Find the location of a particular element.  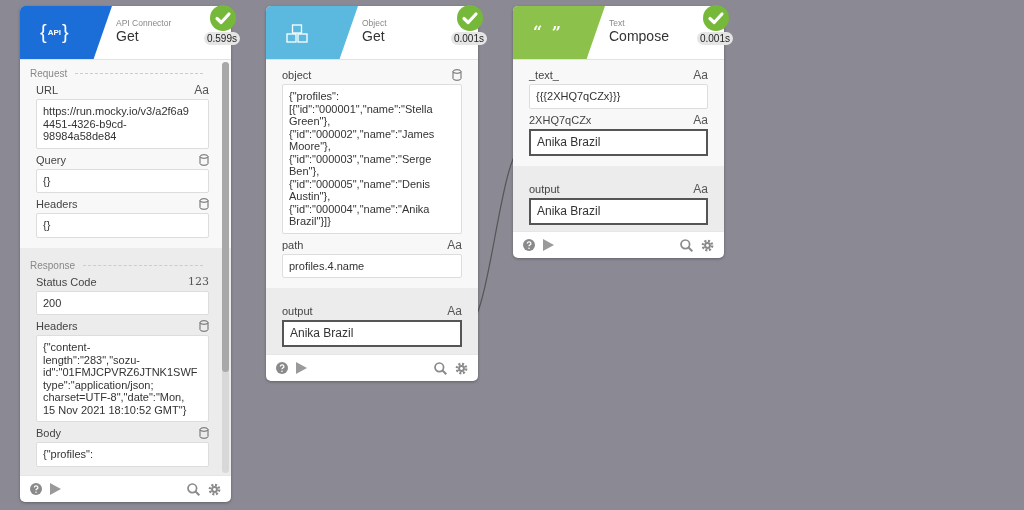

input-field: {{{2XHQ7qCZx}}} is located at coordinates (618, 96).